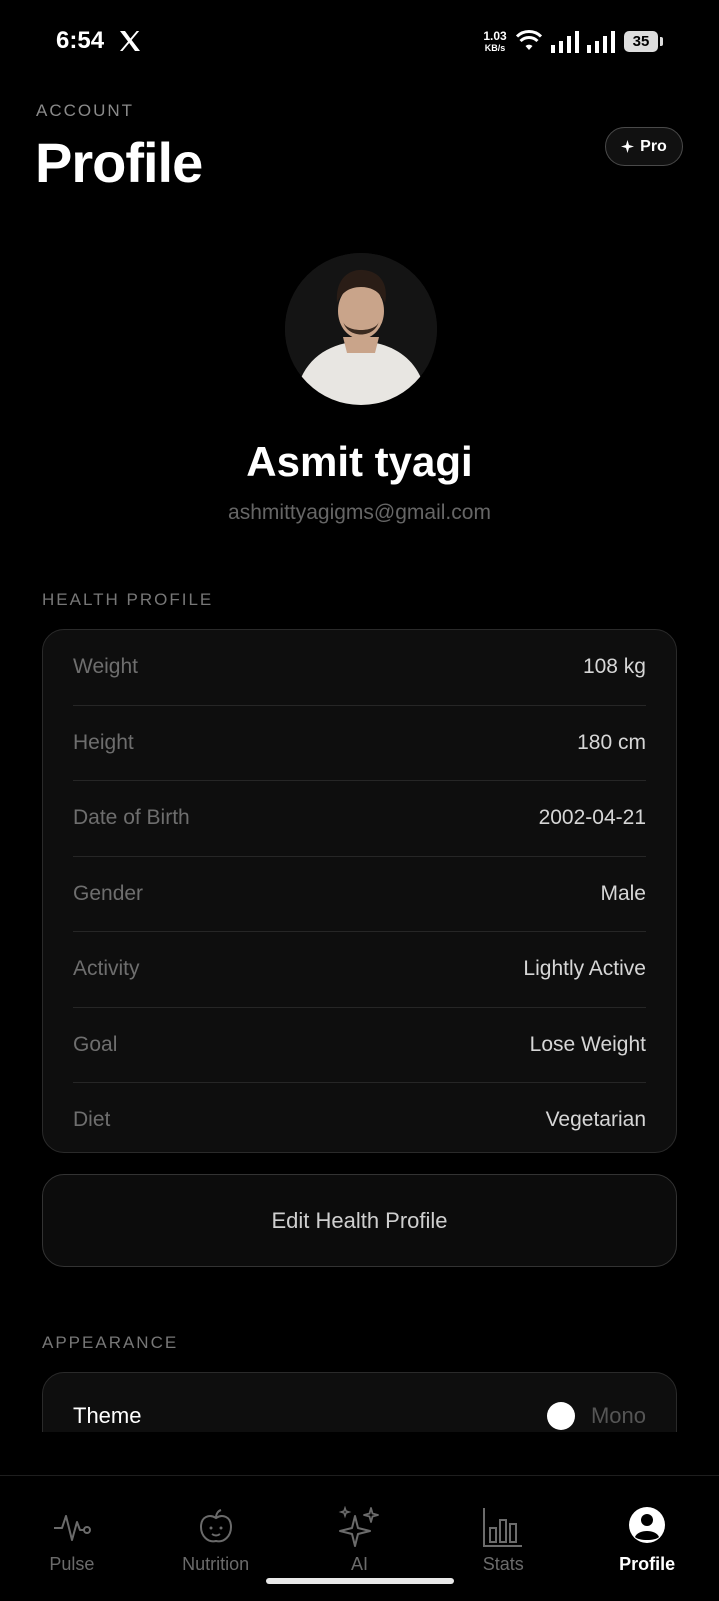 The width and height of the screenshot is (719, 1601). What do you see at coordinates (653, 146) in the screenshot?
I see `pro-badge-label: Pro` at bounding box center [653, 146].